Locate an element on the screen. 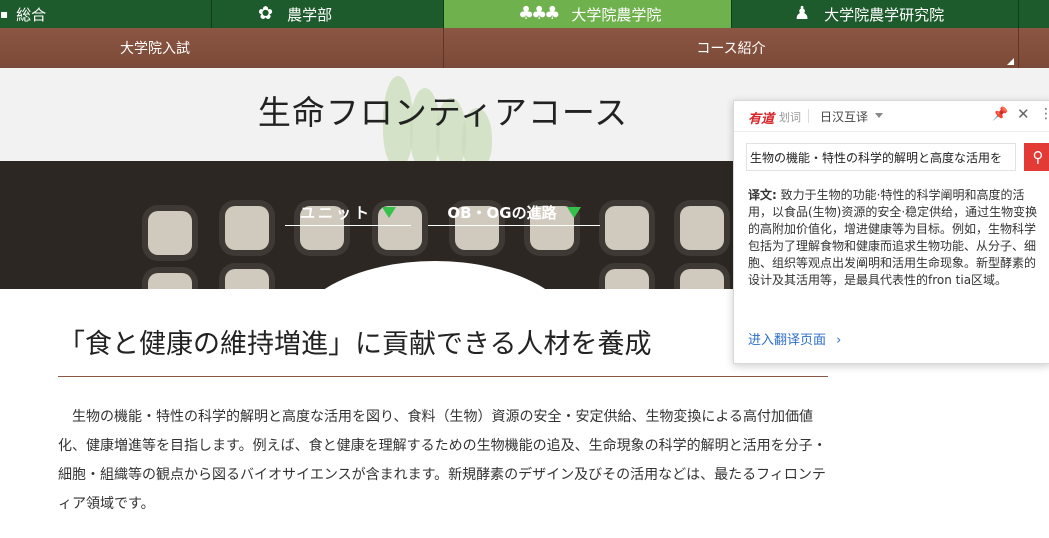  subnav-course-introduction: コース紹介 is located at coordinates (731, 48).